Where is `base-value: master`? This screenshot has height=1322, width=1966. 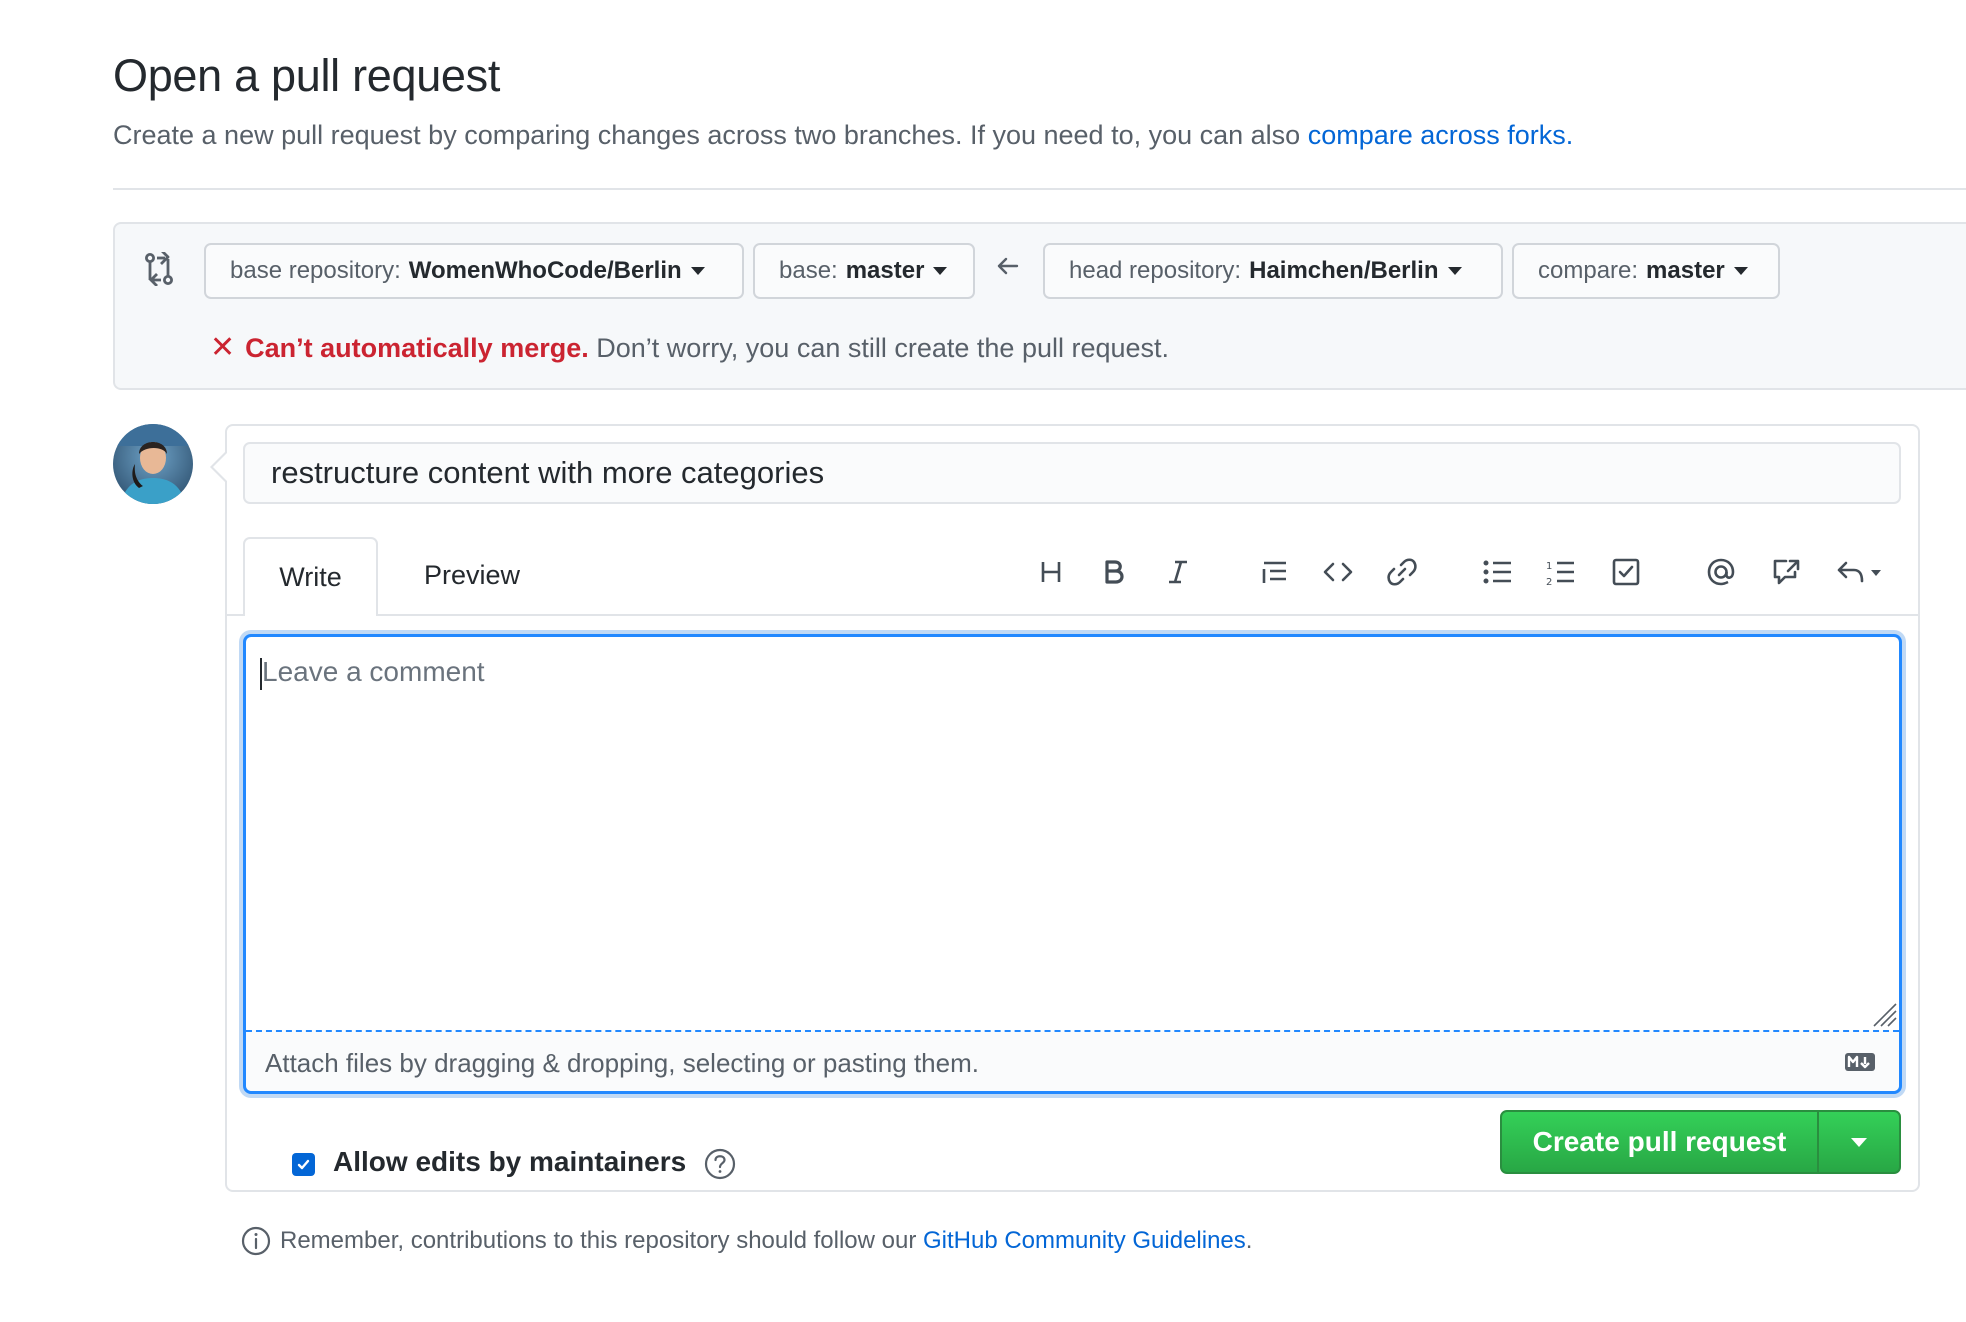
base-value: master is located at coordinates (885, 270).